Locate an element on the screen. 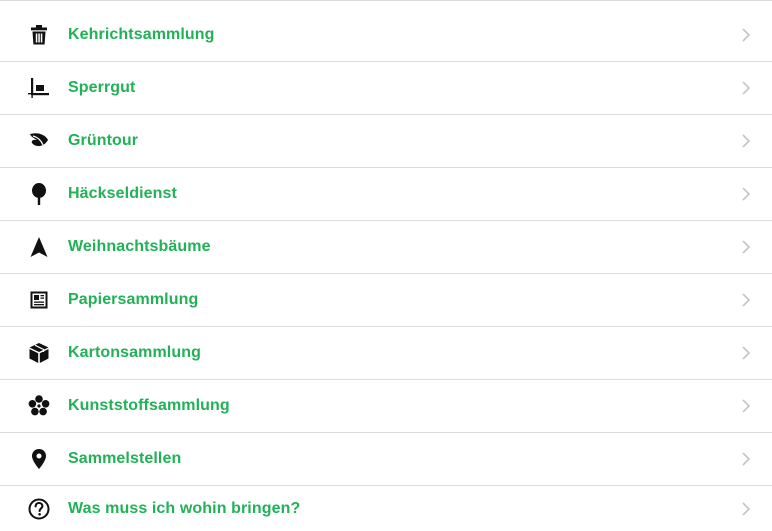 Image resolution: width=772 pixels, height=531 pixels. map-pin-icon is located at coordinates (39, 459).